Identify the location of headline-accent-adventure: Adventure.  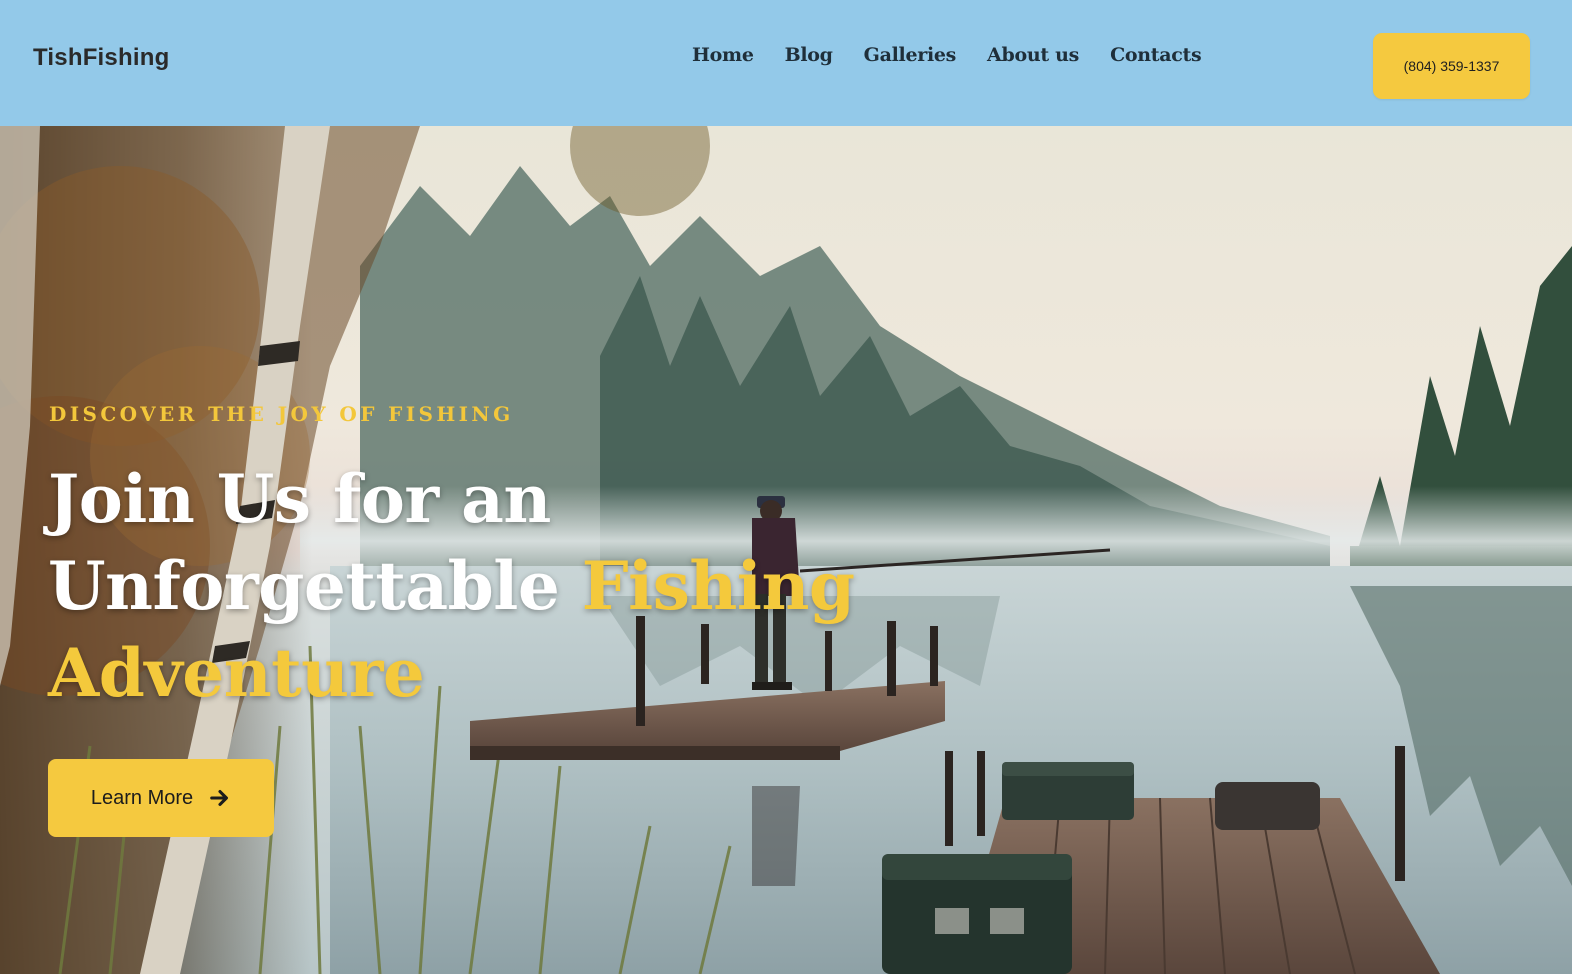
(236, 673).